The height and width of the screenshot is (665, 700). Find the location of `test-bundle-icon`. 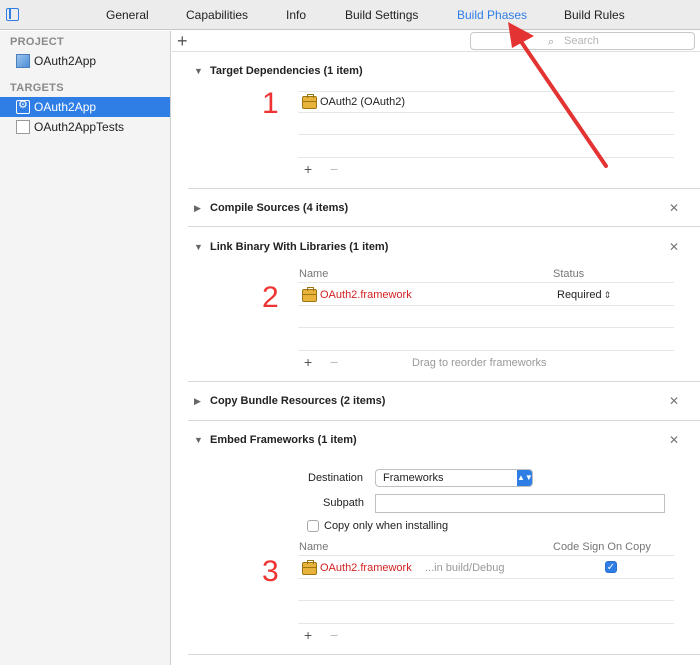

test-bundle-icon is located at coordinates (23, 127).